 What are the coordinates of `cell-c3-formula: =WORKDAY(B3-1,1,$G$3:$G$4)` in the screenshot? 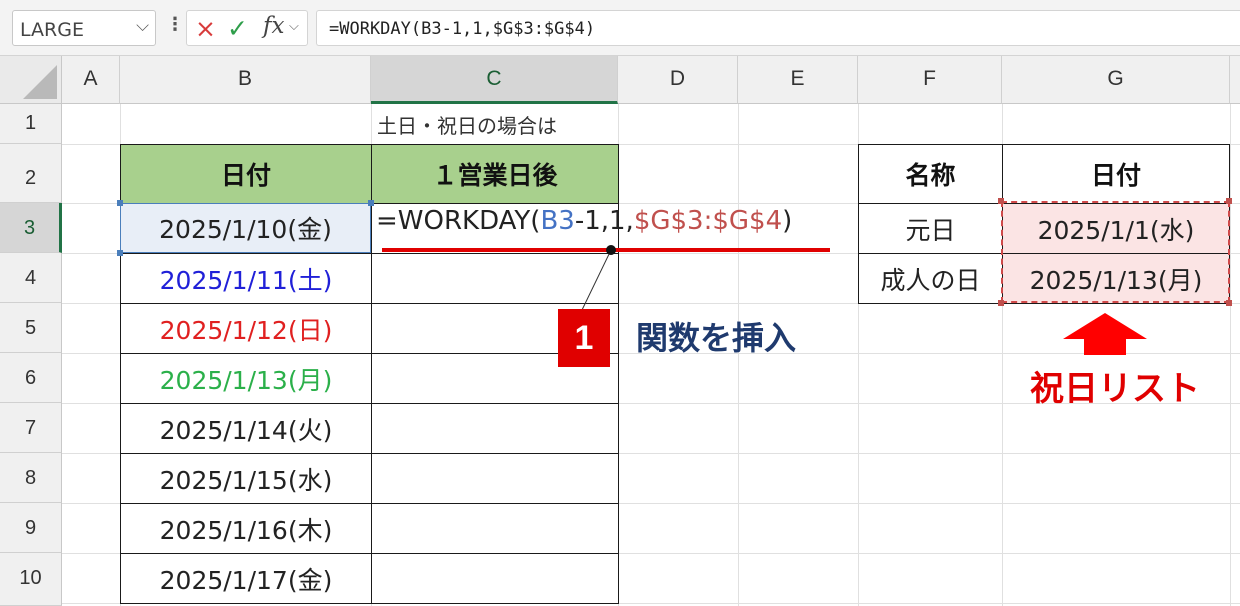 It's located at (584, 221).